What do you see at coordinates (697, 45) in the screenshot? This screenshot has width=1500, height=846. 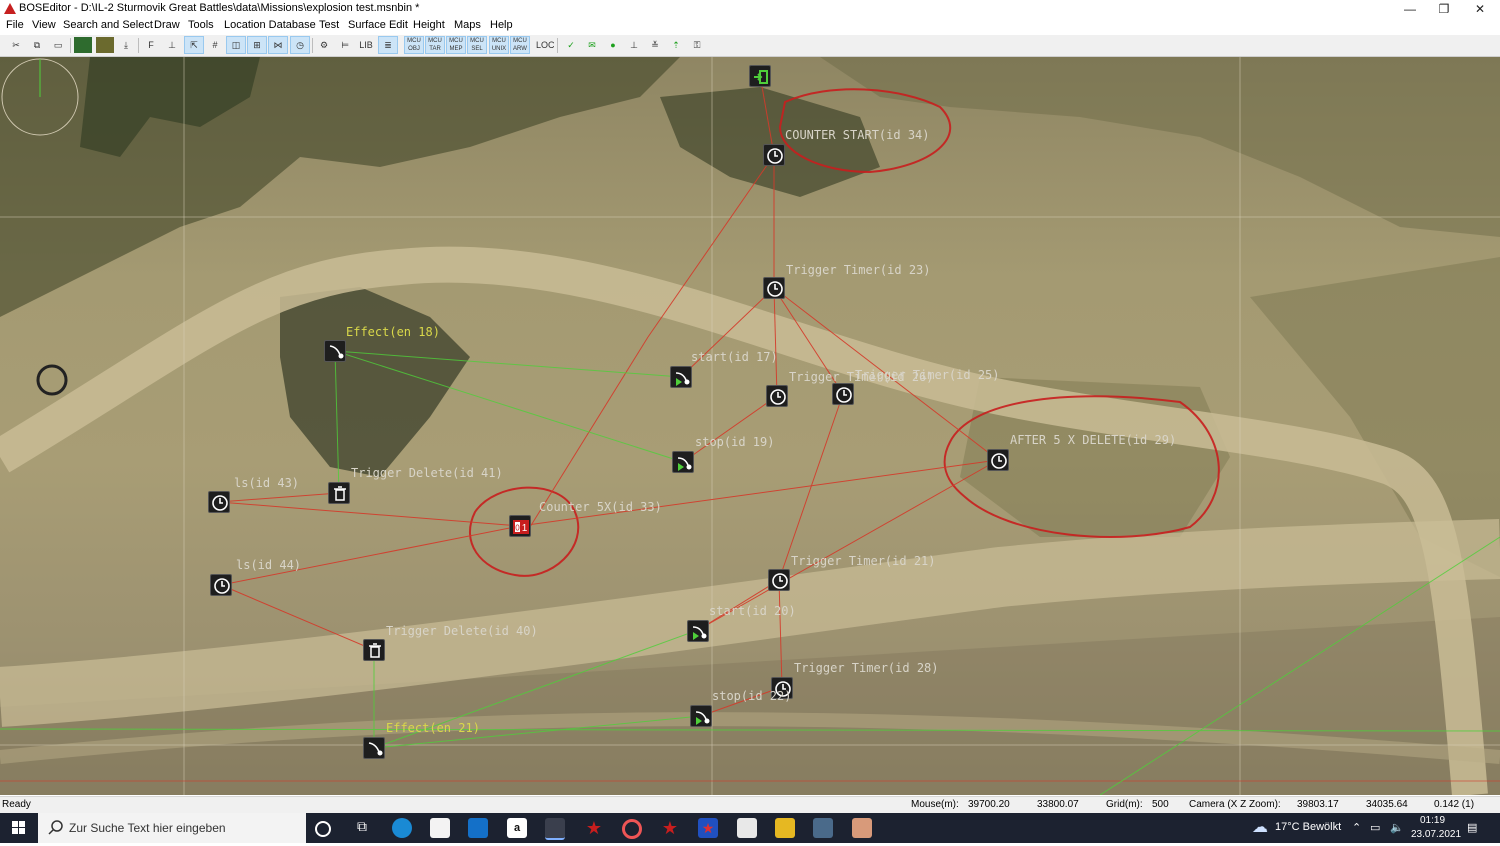 I see `key-icon: ⚿` at bounding box center [697, 45].